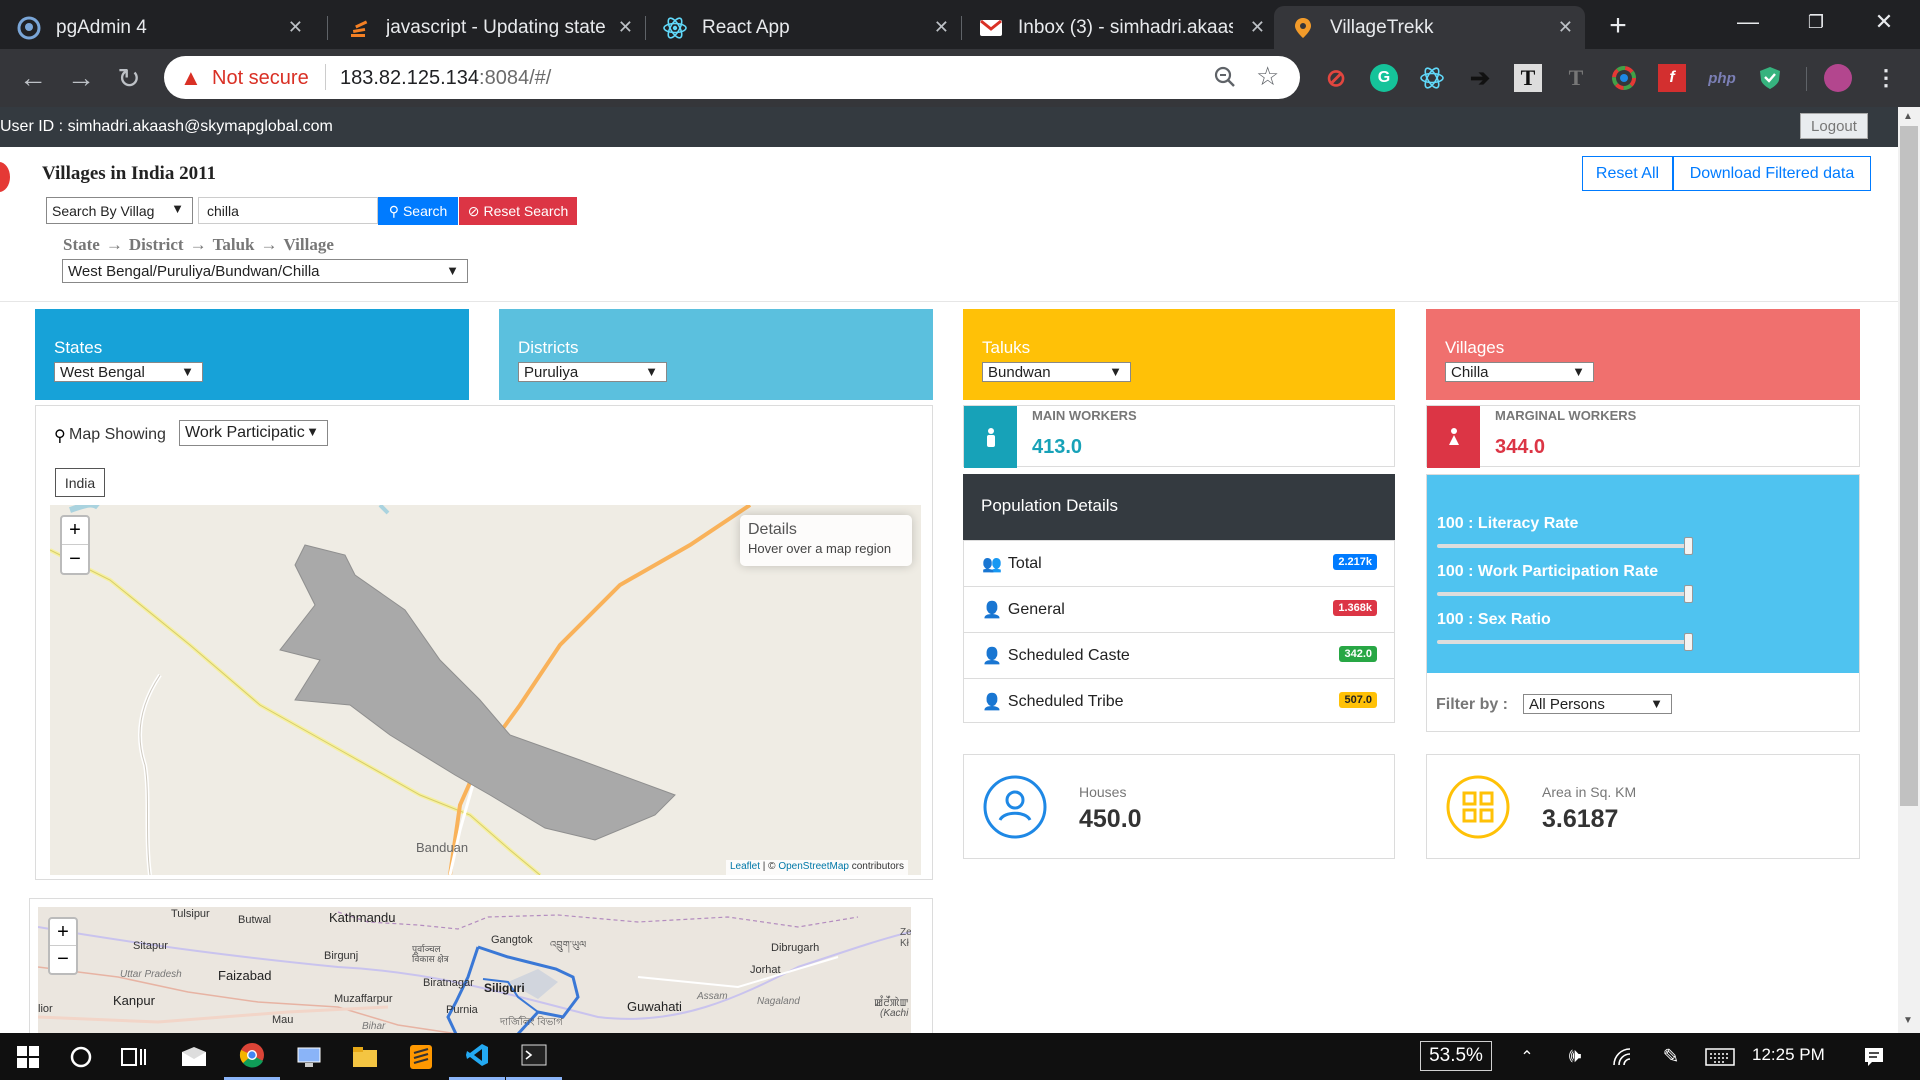 The image size is (1920, 1080). I want to click on search-circle-icon, so click(81, 1056).